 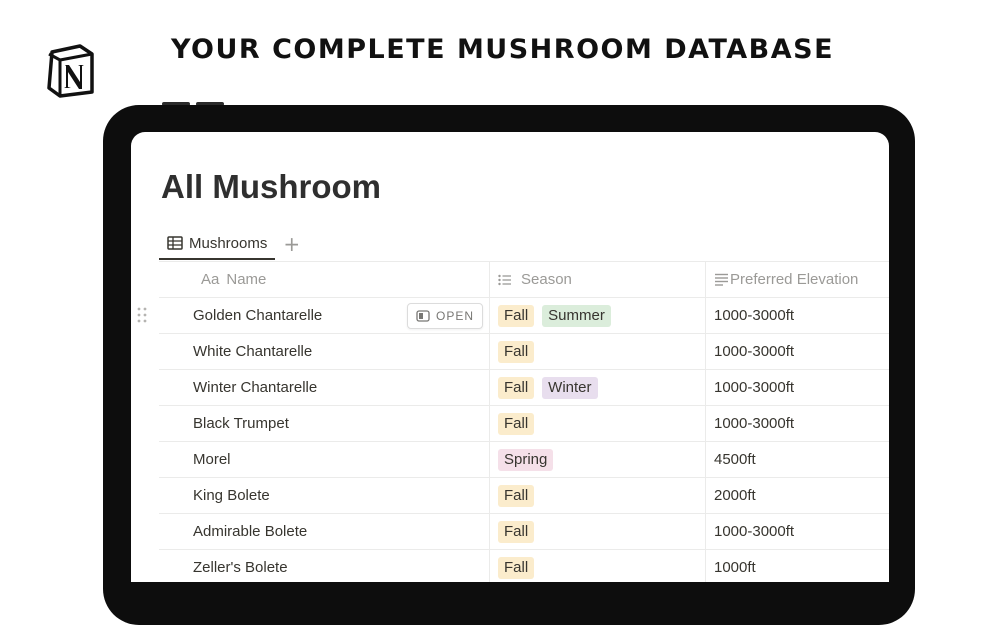 I want to click on table-row: King Bolete Fall 2000ft, so click(x=524, y=496).